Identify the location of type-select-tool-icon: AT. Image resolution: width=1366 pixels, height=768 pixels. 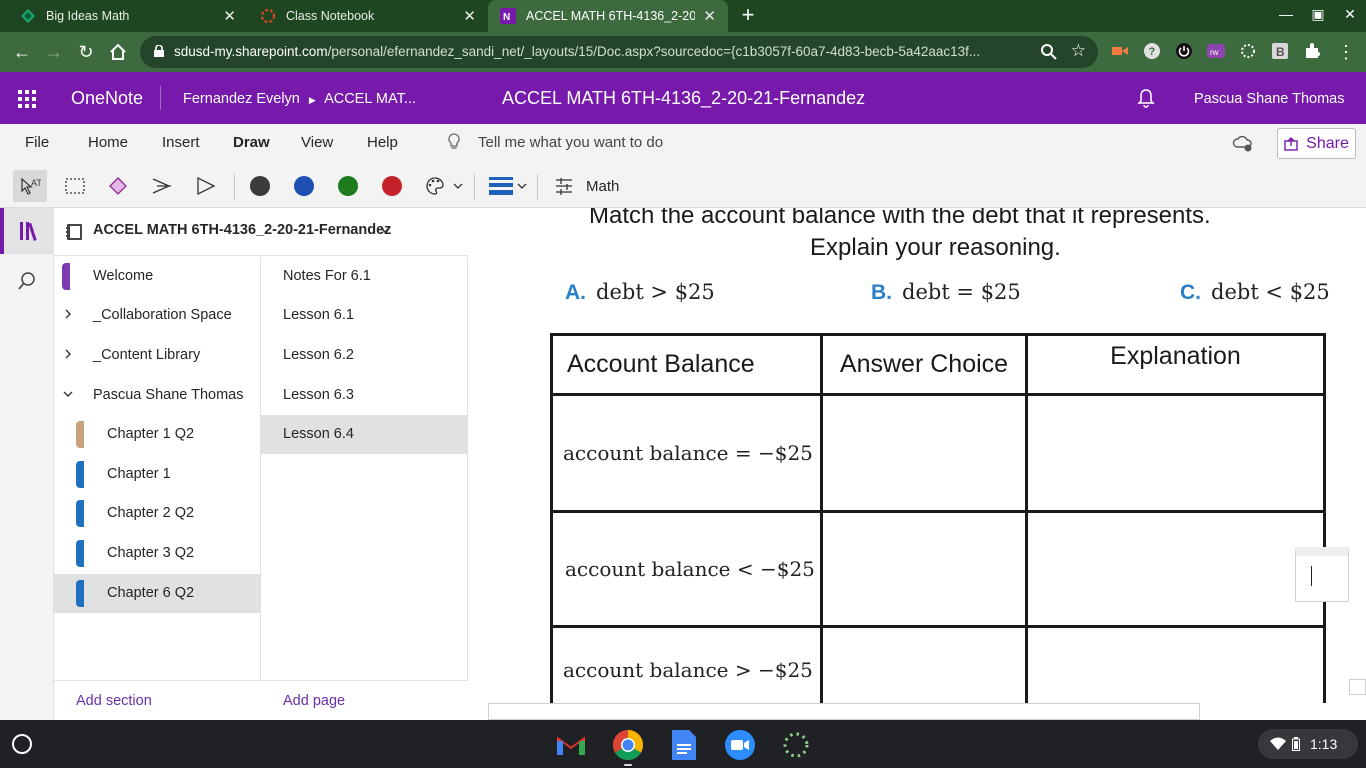
(30, 186).